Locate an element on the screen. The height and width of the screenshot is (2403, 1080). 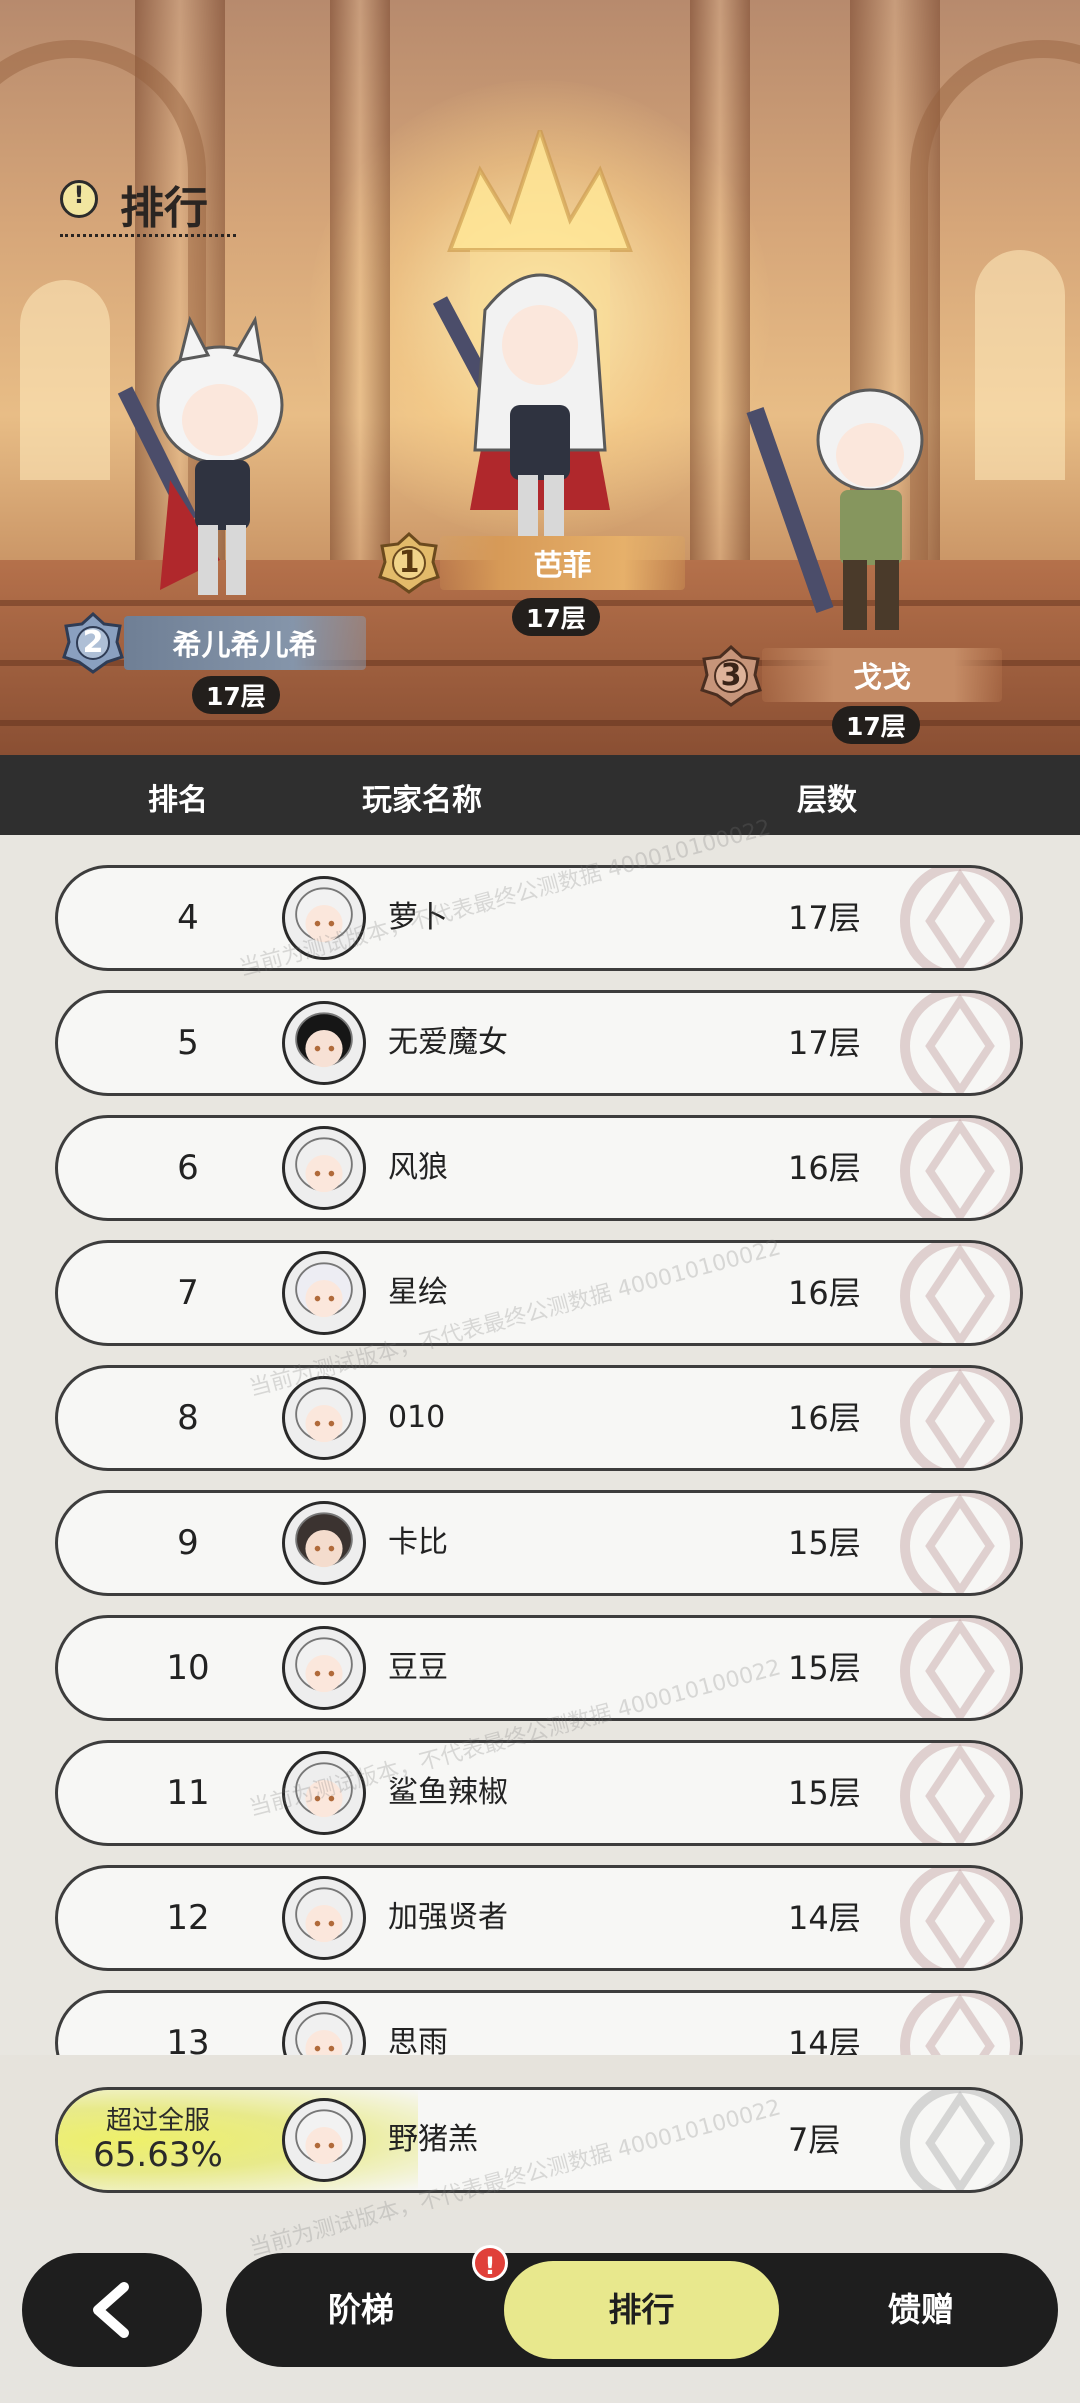
rank-2-name: 希儿希儿希 is located at coordinates (245, 643).